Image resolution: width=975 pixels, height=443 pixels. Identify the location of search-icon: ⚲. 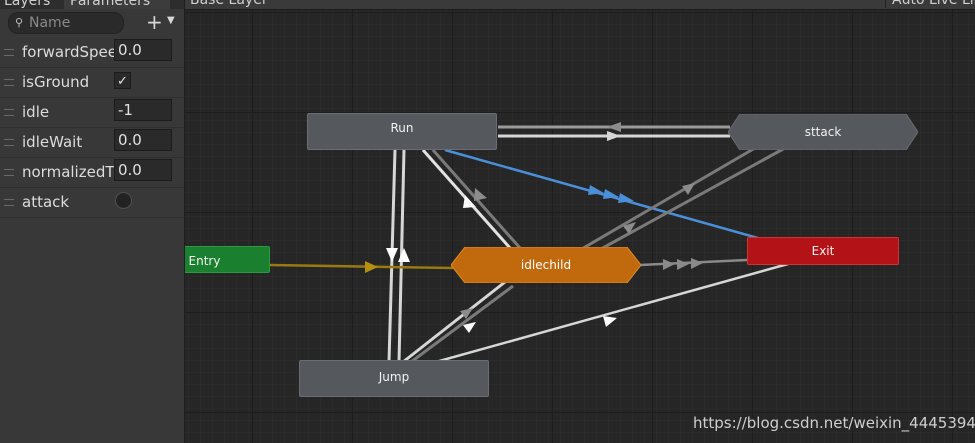
(19, 22).